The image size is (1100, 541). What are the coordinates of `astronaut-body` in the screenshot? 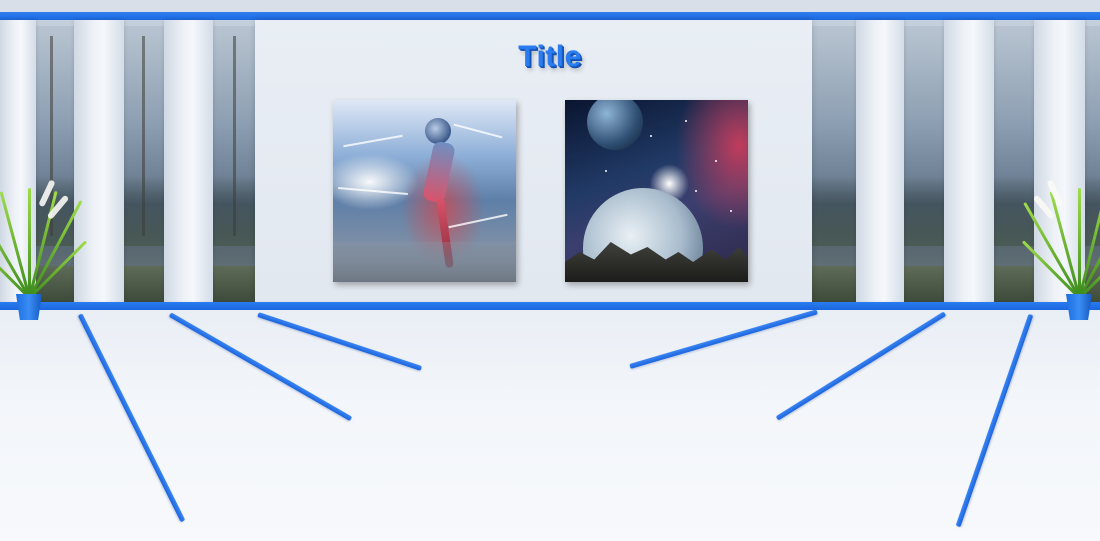 It's located at (439, 172).